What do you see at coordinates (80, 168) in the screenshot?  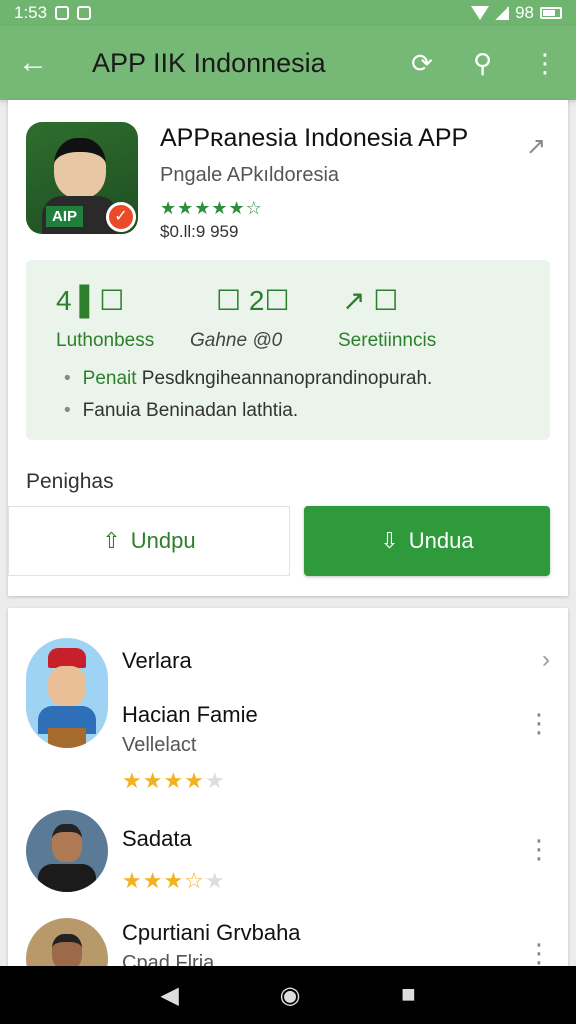 I see `avatar-face` at bounding box center [80, 168].